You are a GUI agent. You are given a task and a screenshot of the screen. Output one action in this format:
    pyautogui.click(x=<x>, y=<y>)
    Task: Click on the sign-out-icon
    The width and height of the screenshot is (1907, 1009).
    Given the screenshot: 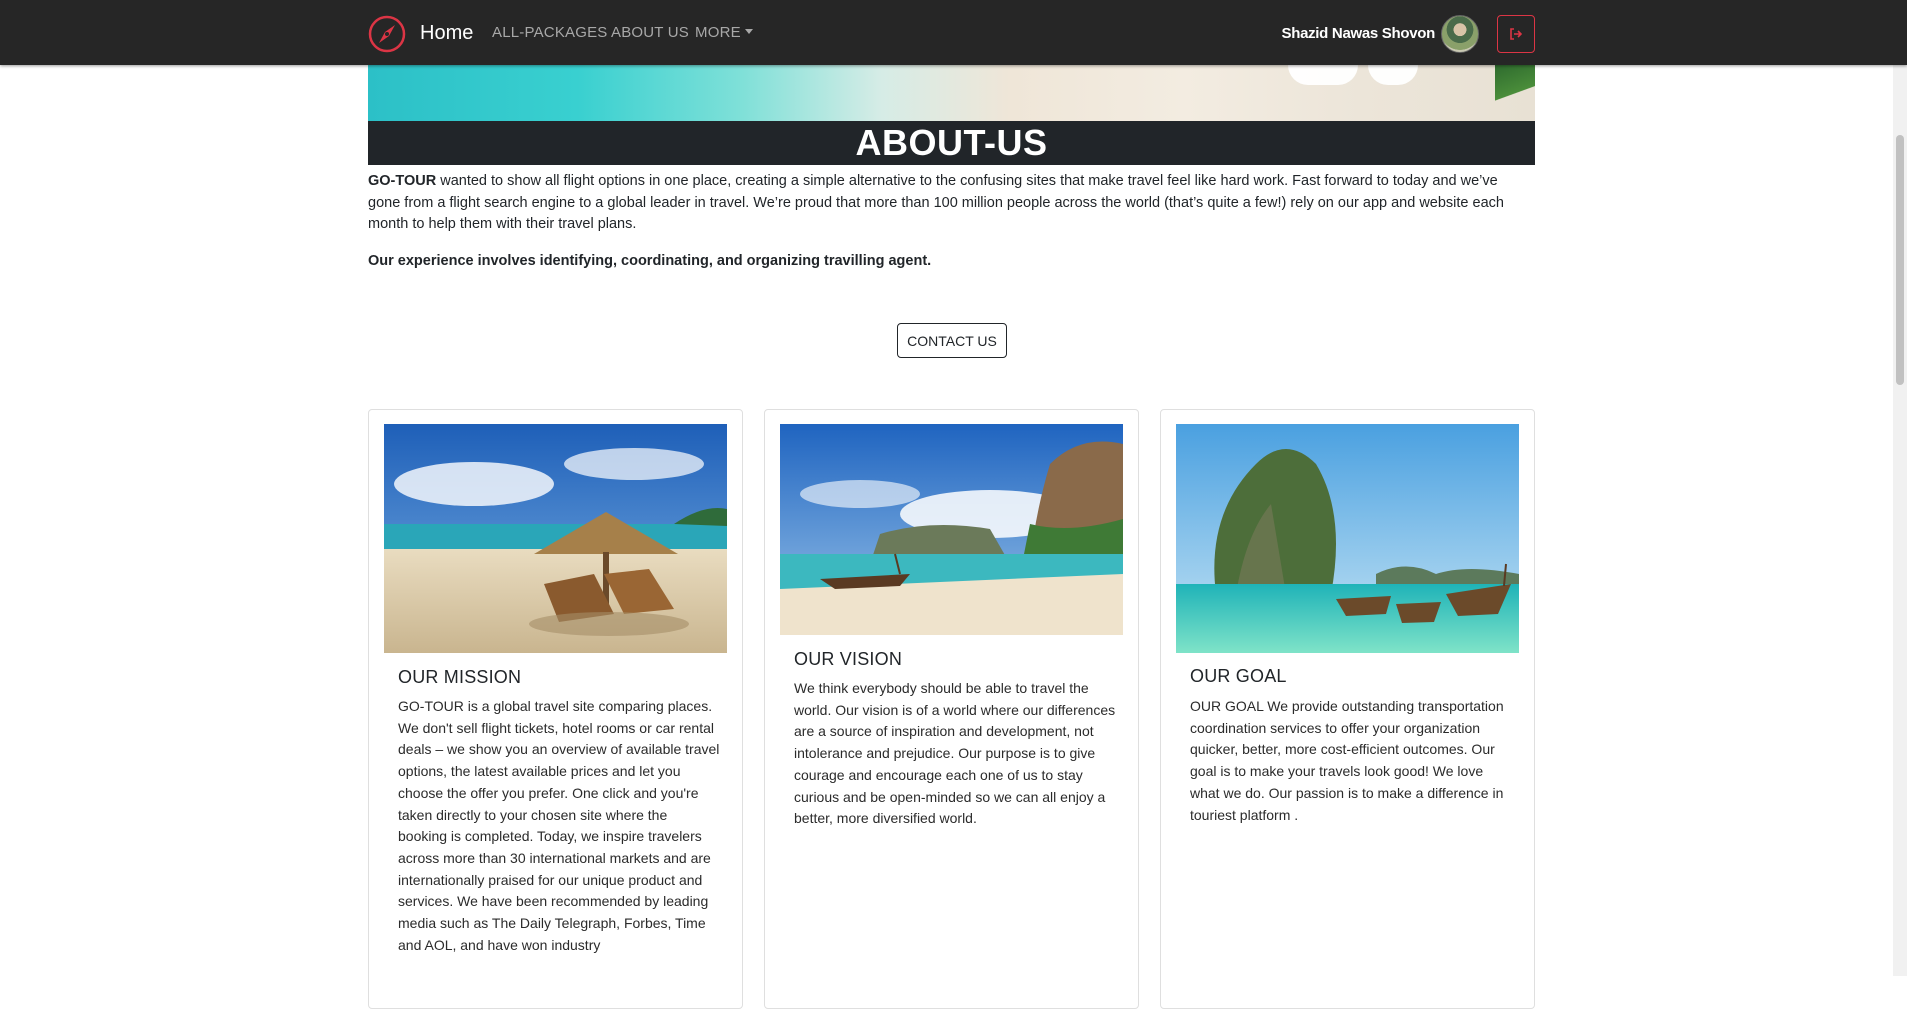 What is the action you would take?
    pyautogui.click(x=1516, y=34)
    